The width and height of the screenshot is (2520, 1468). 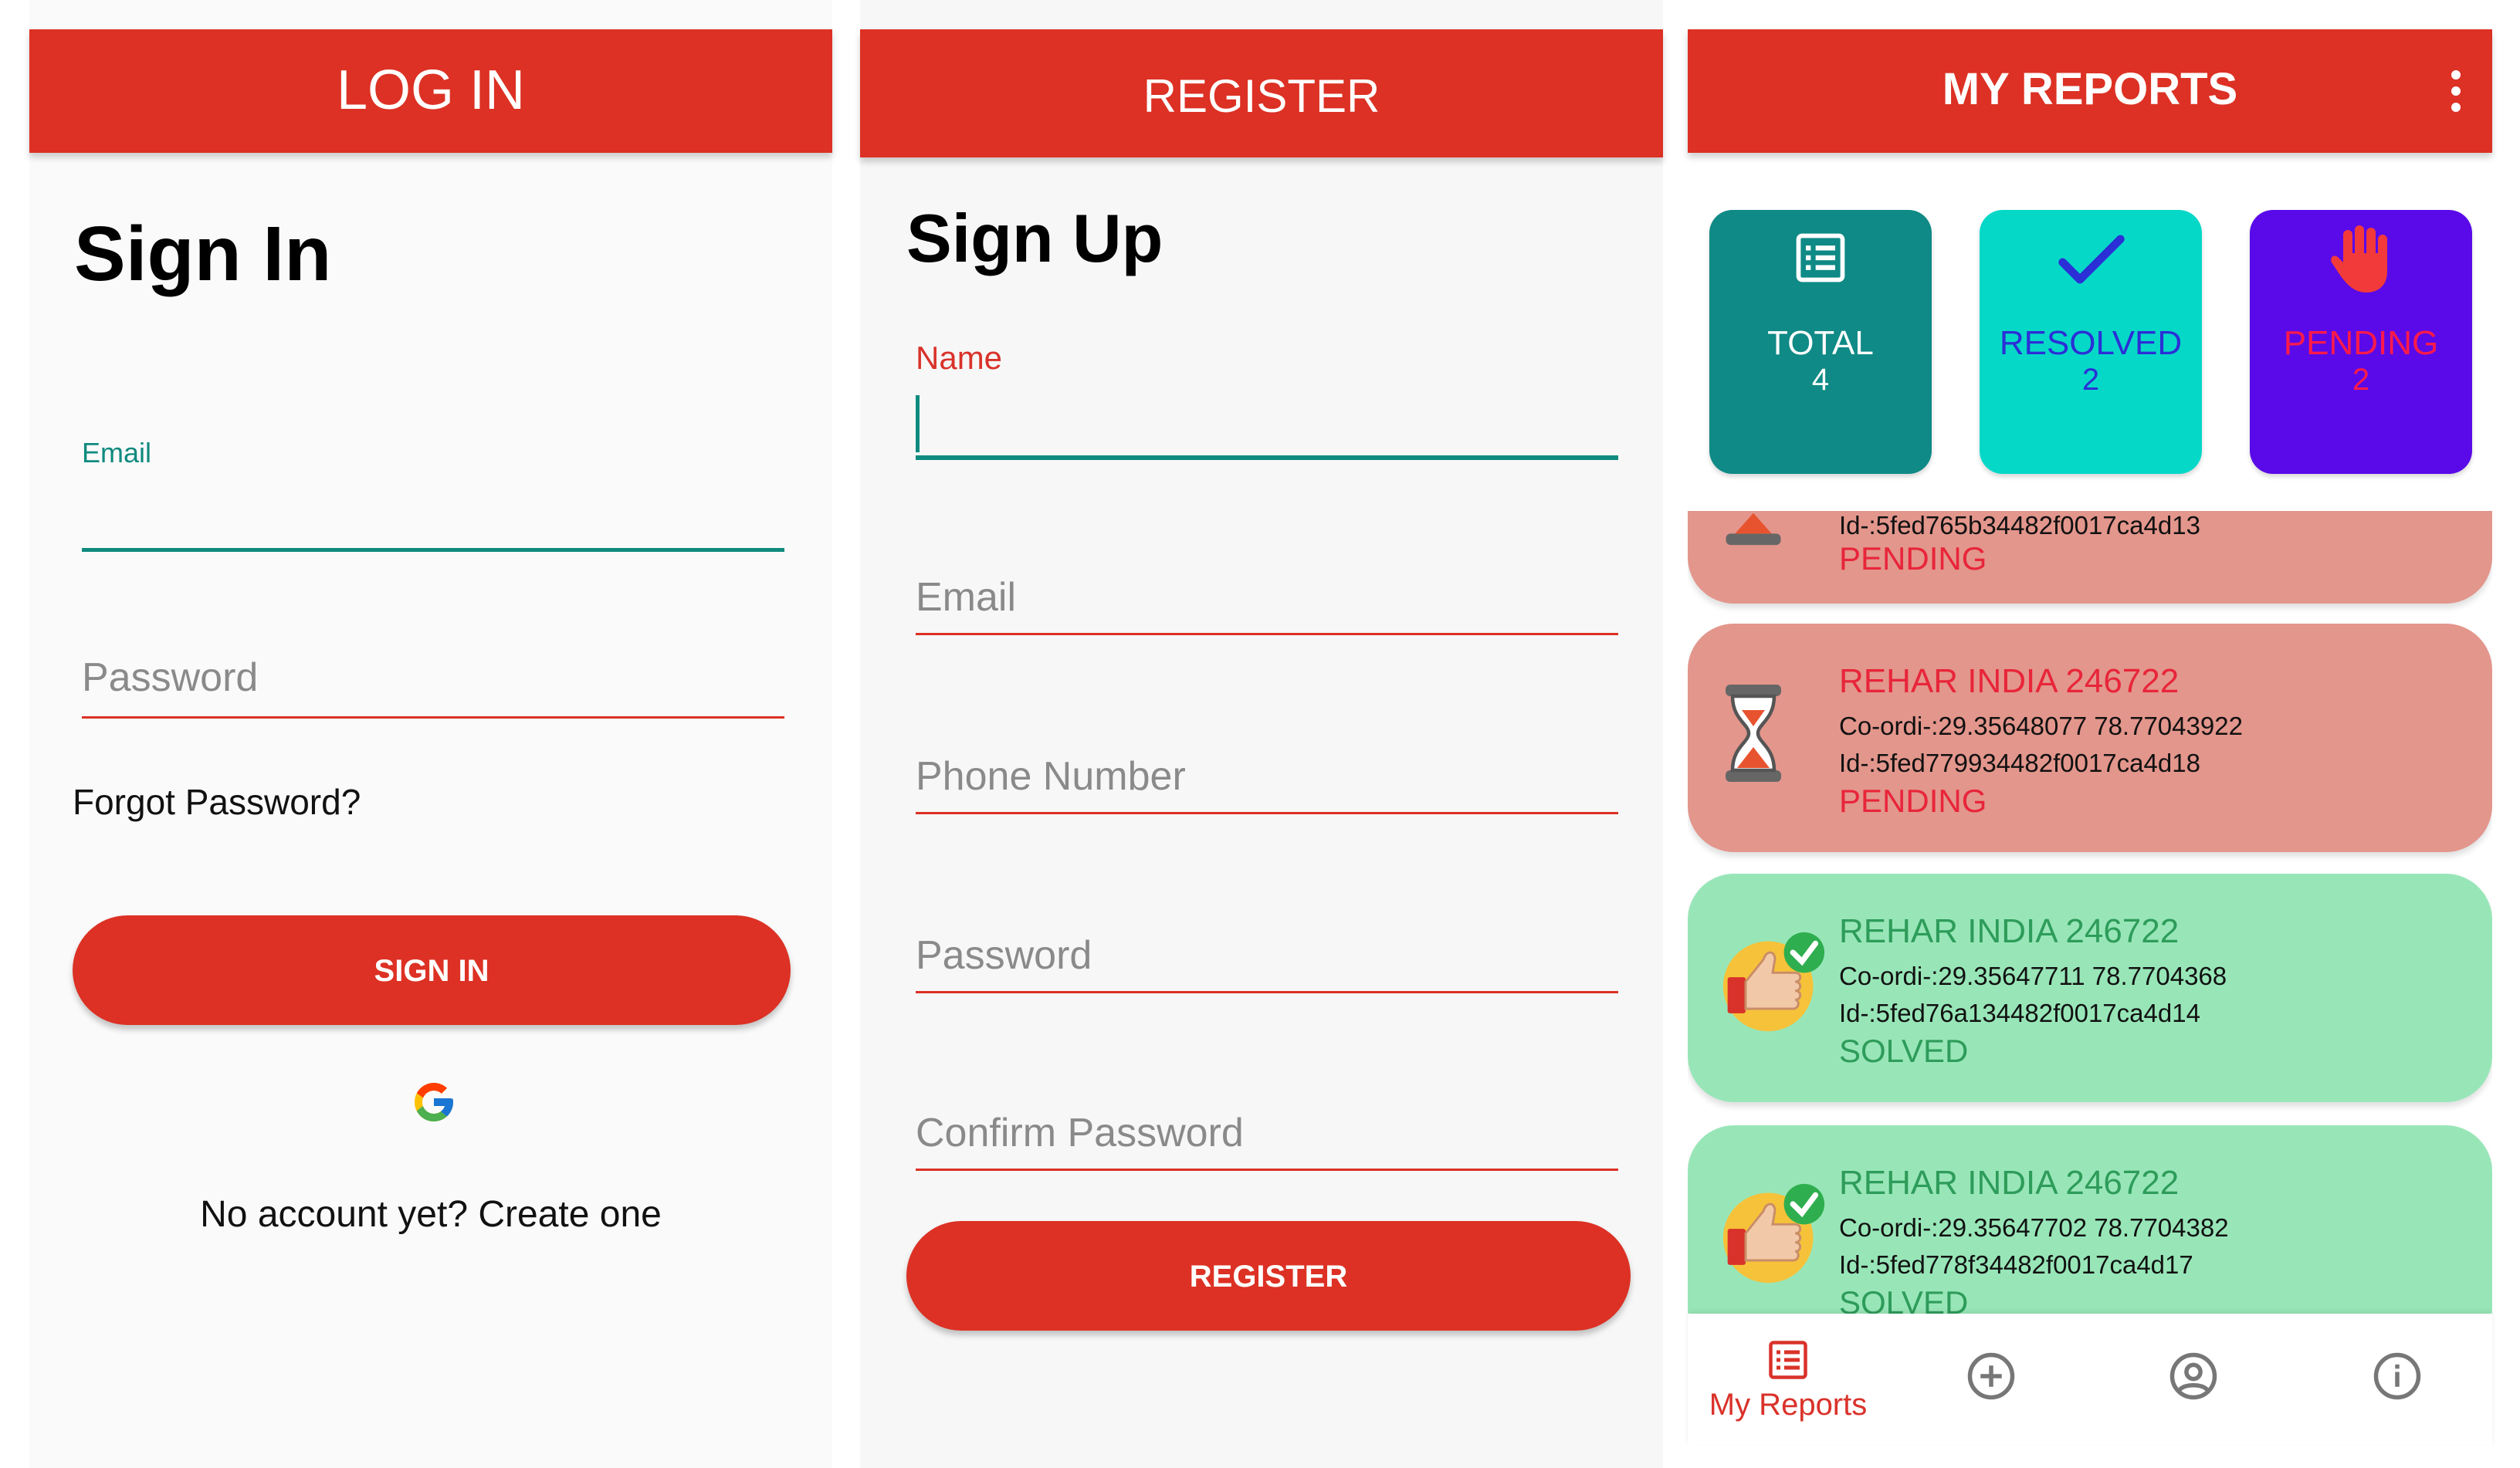 What do you see at coordinates (2016, 1264) in the screenshot?
I see `report-id: Id-:5fed778f34482f0017ca4d17` at bounding box center [2016, 1264].